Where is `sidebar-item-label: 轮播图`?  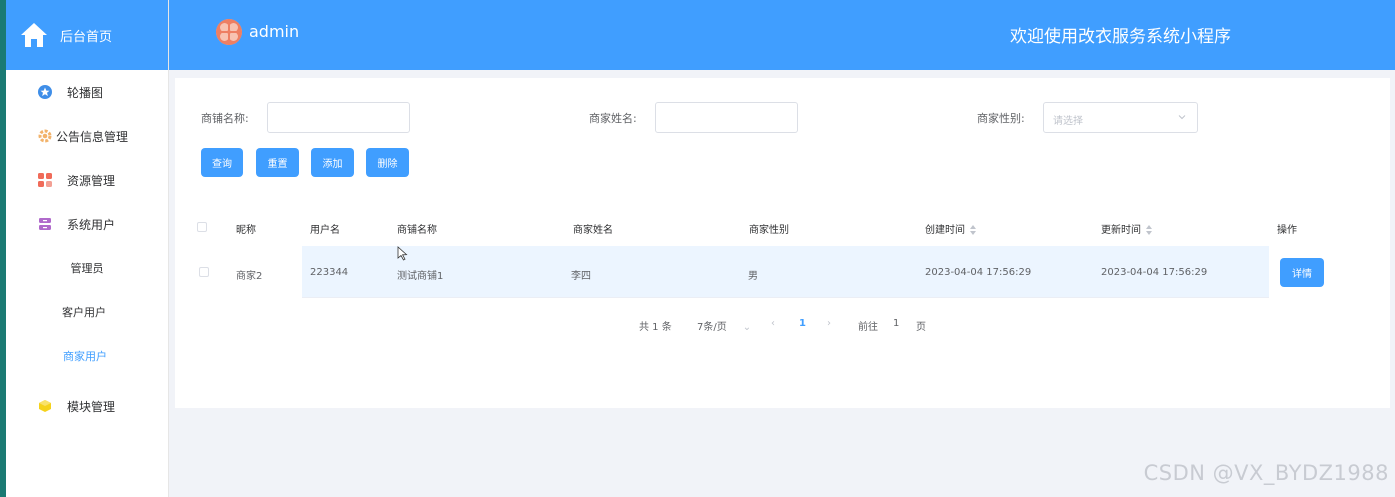 sidebar-item-label: 轮播图 is located at coordinates (85, 92).